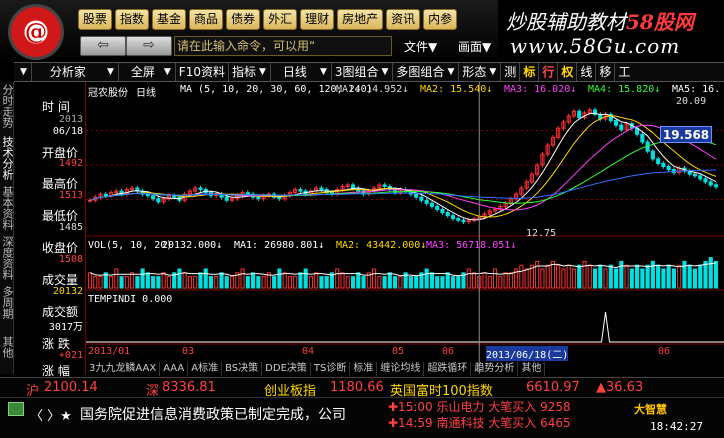 The width and height of the screenshot is (724, 438). Describe the element at coordinates (676, 426) in the screenshot. I see `clock: 18:42:27` at that location.